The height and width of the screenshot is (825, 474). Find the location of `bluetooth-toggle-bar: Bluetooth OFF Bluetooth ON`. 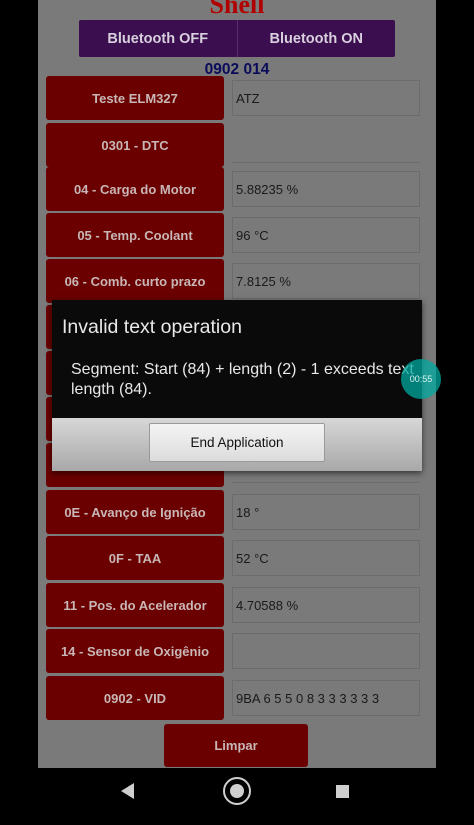

bluetooth-toggle-bar: Bluetooth OFF Bluetooth ON is located at coordinates (237, 38).